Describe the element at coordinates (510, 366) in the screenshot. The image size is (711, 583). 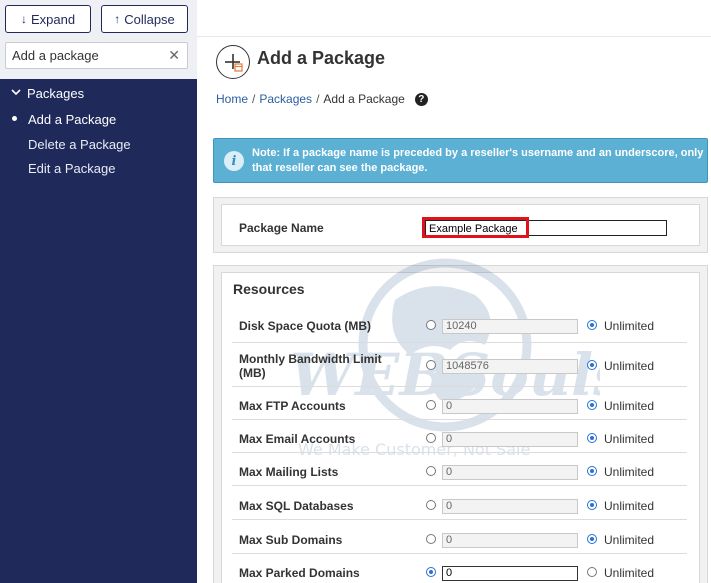
I see `resource-value-input: 1048576` at that location.